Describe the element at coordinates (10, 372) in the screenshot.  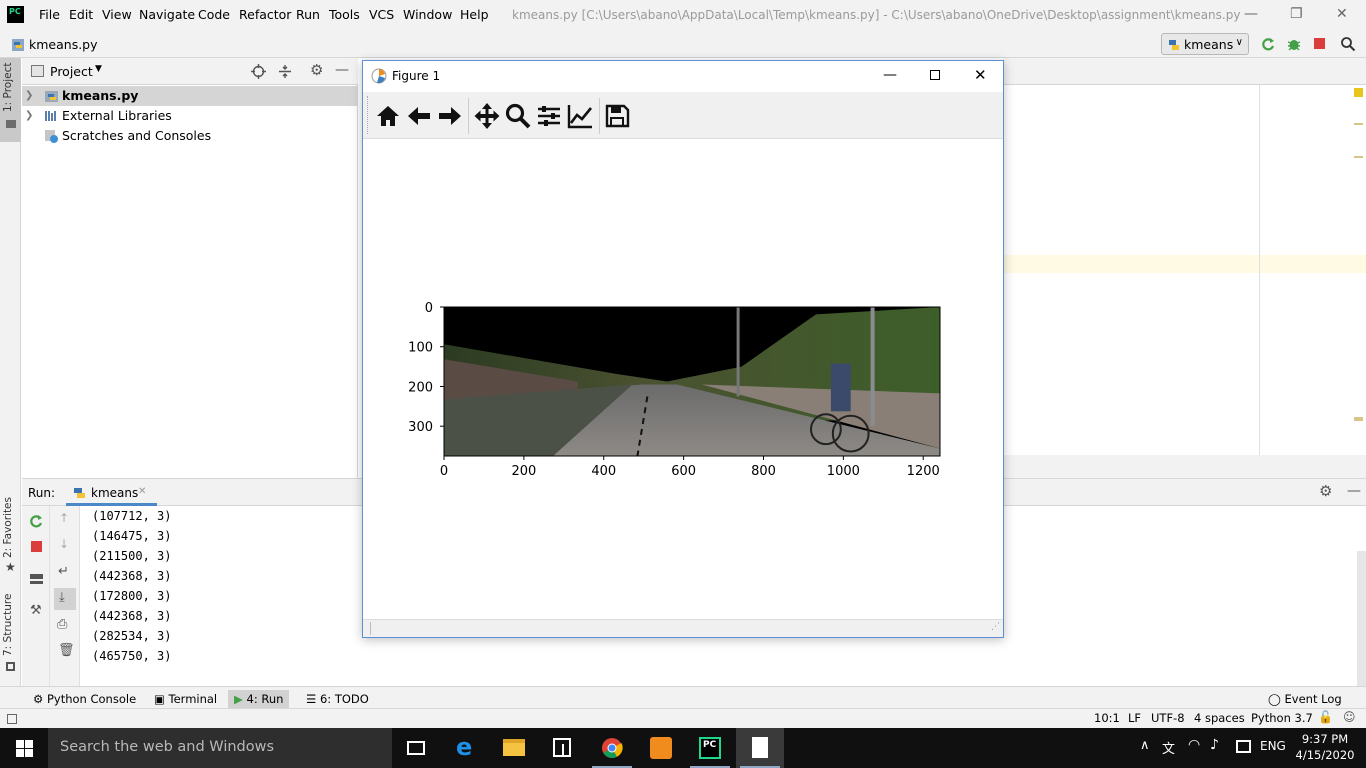
I see `left-tool-stripe: 1: Project 2: Favorites ★ 7: Structure` at that location.